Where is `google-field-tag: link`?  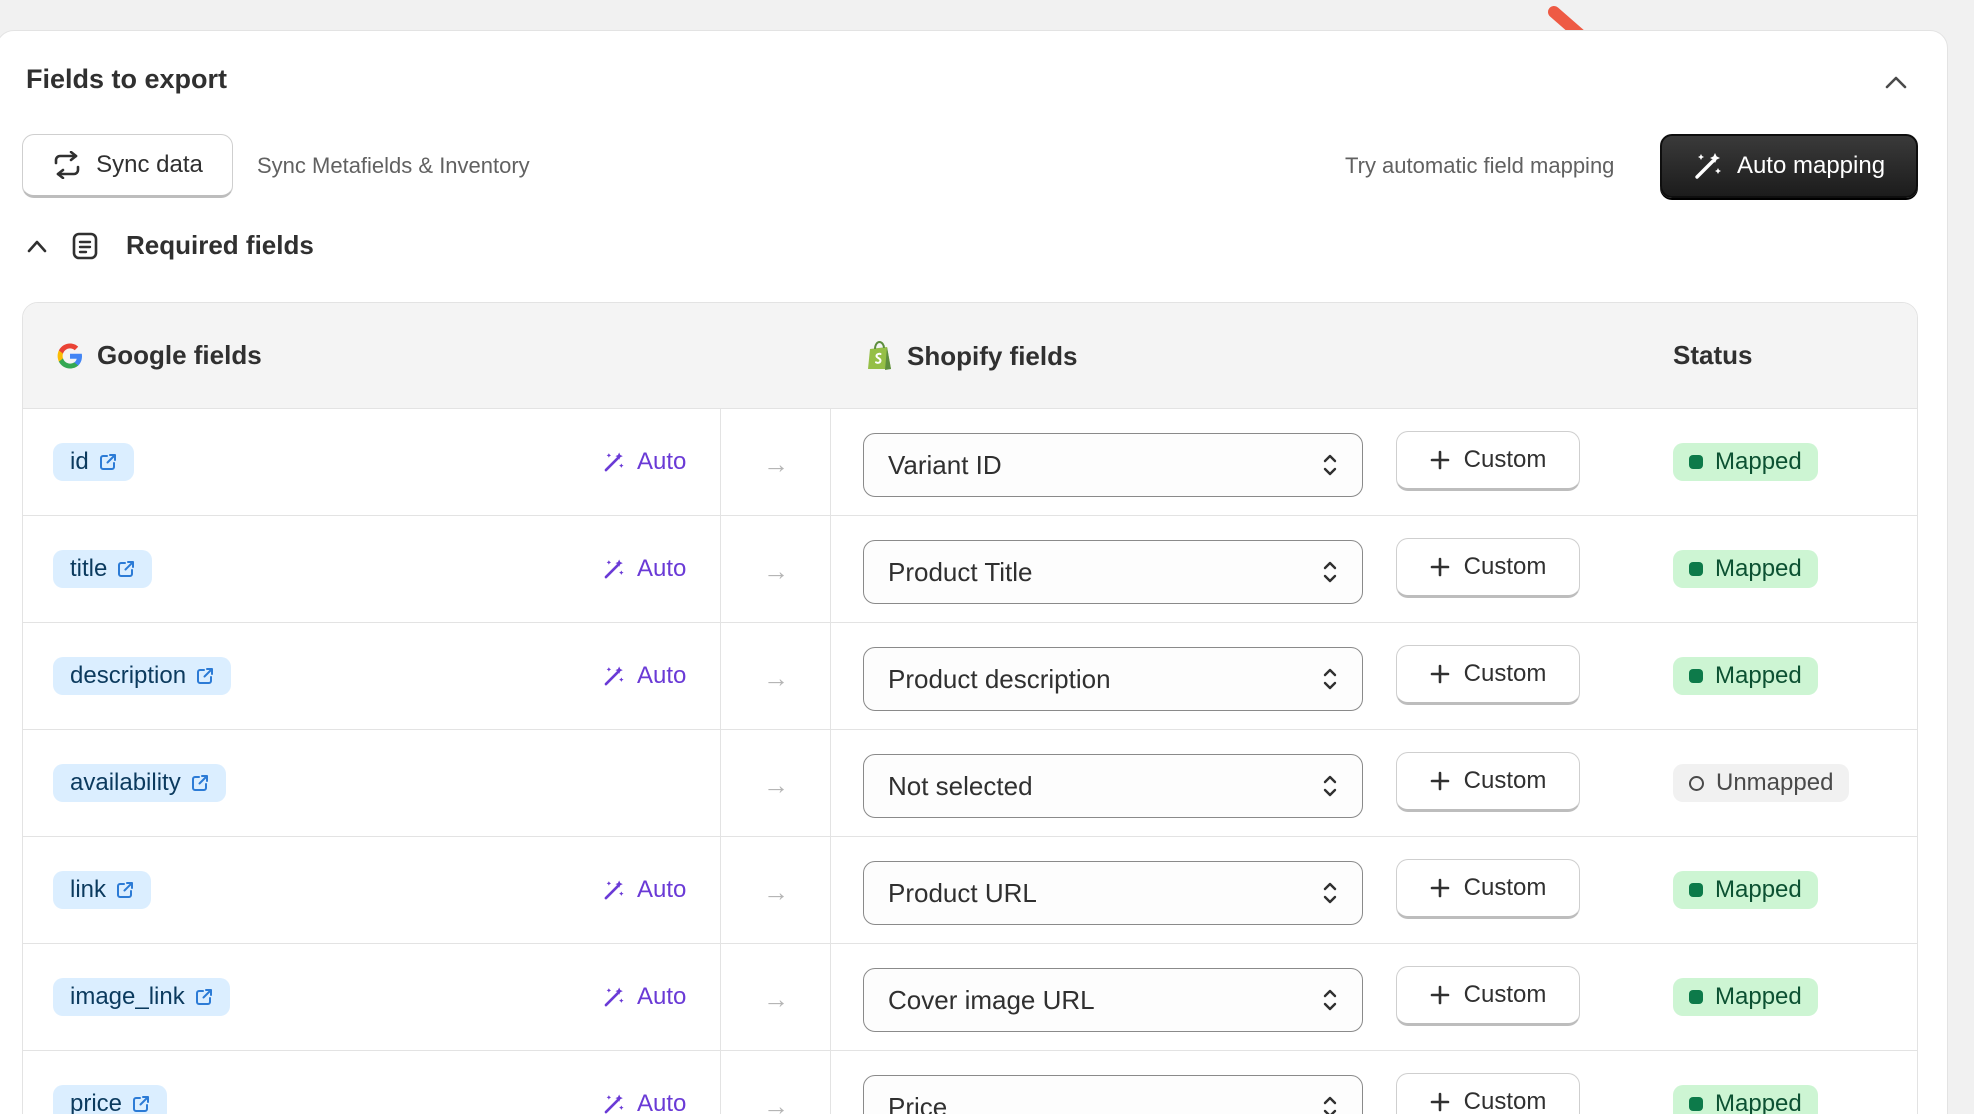 google-field-tag: link is located at coordinates (102, 890).